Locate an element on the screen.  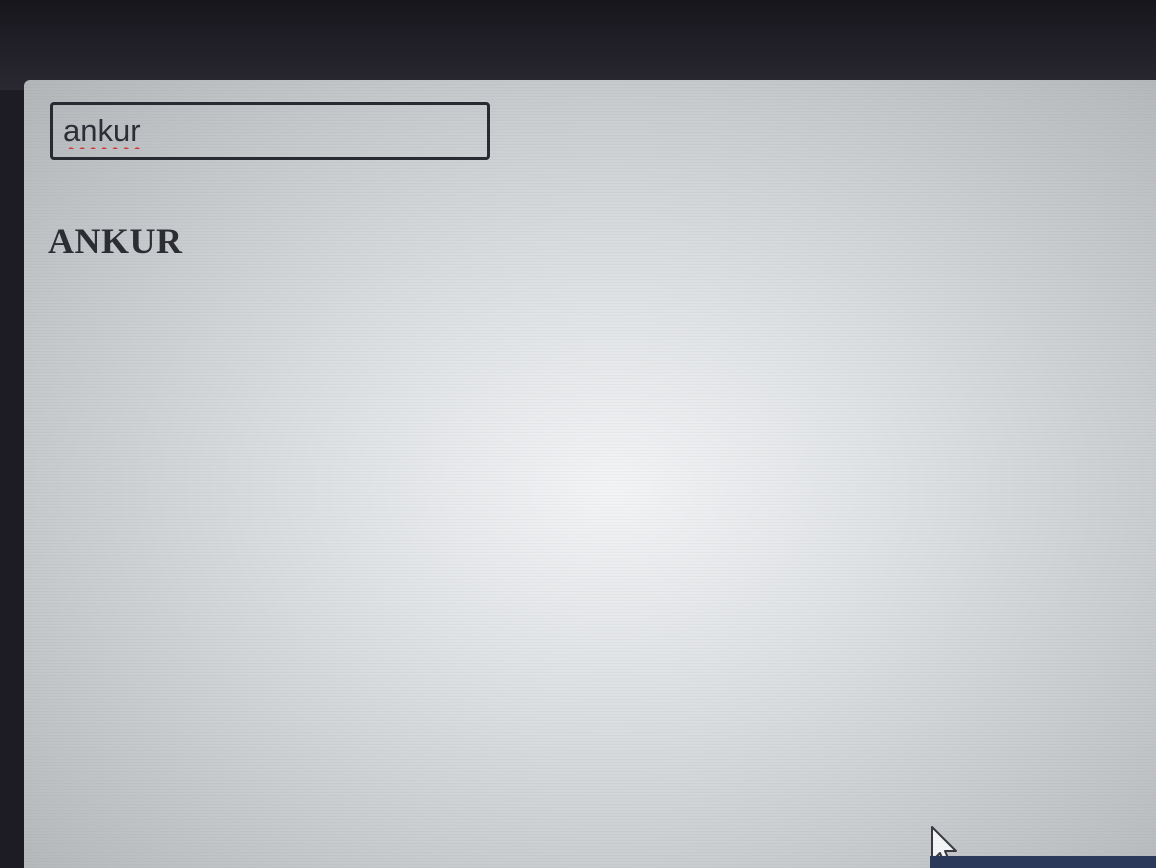
monitor-bezel is located at coordinates (578, 45).